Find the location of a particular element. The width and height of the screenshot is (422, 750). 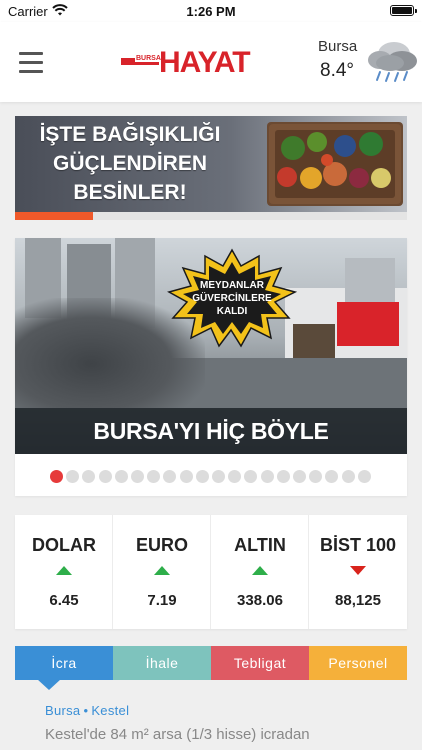

market-name: EURO is located at coordinates (161, 545).